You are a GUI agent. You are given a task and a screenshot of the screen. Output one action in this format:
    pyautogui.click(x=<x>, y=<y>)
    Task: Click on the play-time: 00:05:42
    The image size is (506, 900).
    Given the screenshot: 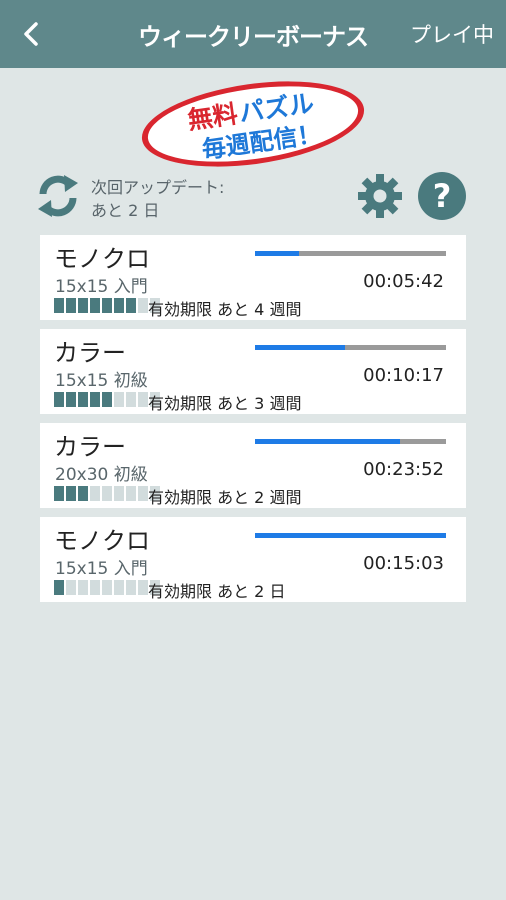 What is the action you would take?
    pyautogui.click(x=403, y=281)
    